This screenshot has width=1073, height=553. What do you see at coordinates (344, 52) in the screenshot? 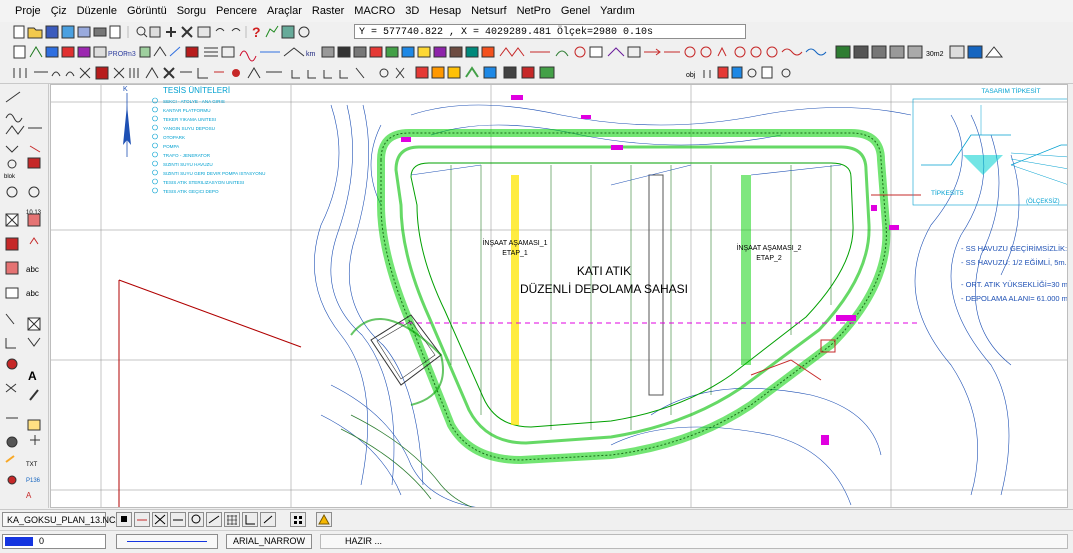
I see `profile-icon` at bounding box center [344, 52].